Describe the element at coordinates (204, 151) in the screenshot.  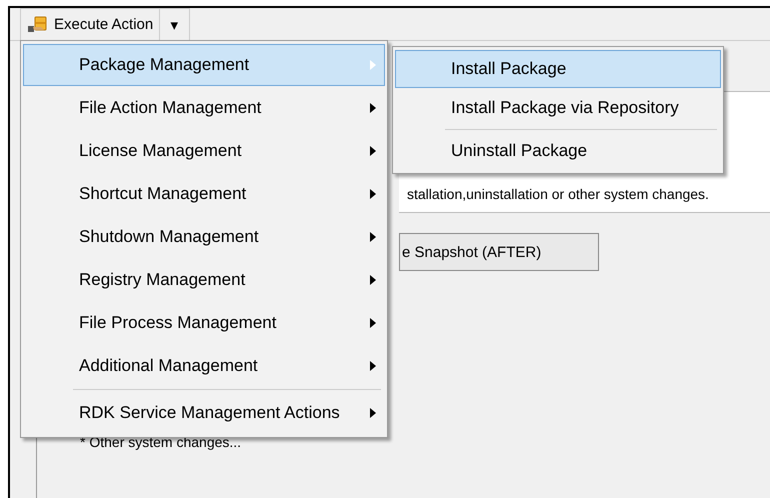
I see `menu-item: License Management` at that location.